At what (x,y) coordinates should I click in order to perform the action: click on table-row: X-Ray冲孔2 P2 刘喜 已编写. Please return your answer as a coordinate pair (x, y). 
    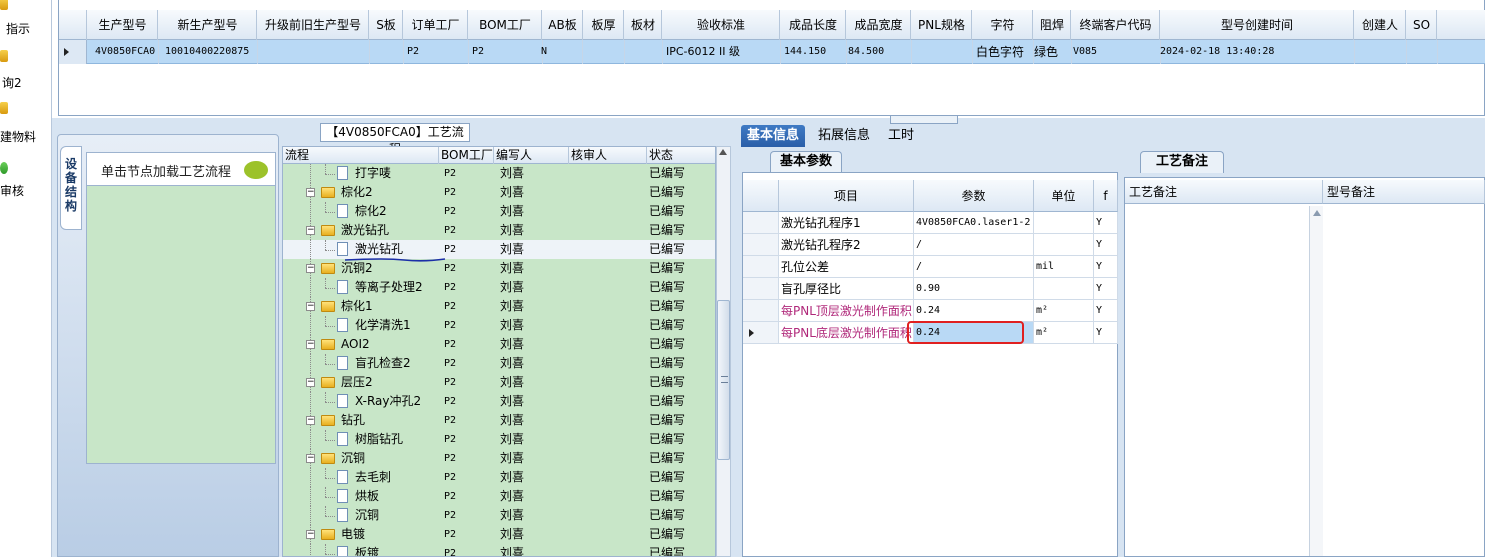
    Looking at the image, I should click on (499, 401).